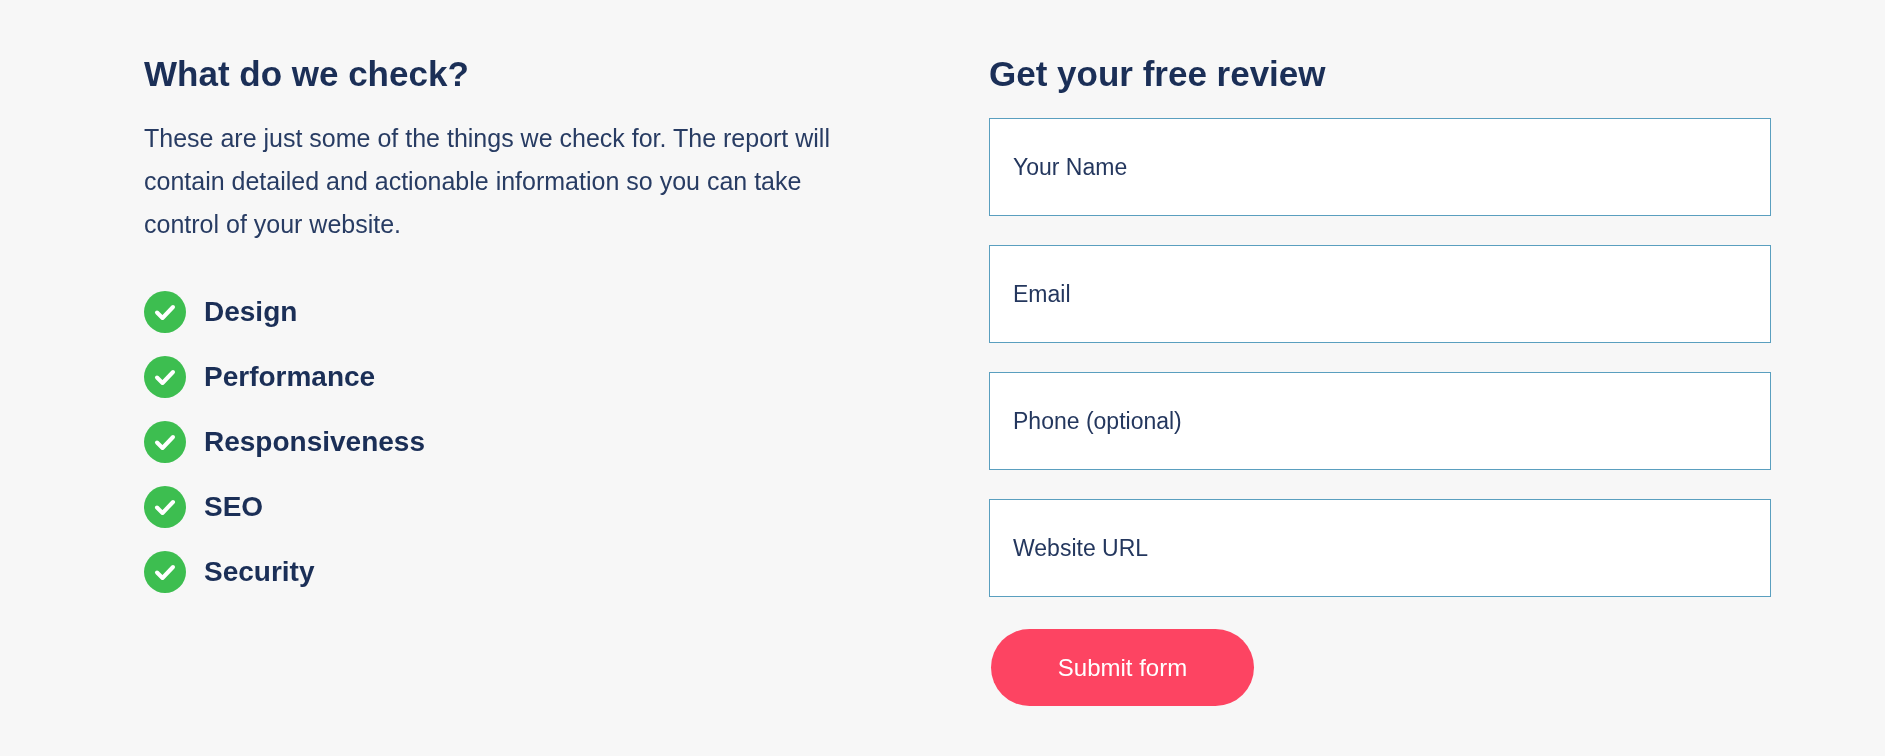  I want to click on section-heading: What do we check?, so click(306, 74).